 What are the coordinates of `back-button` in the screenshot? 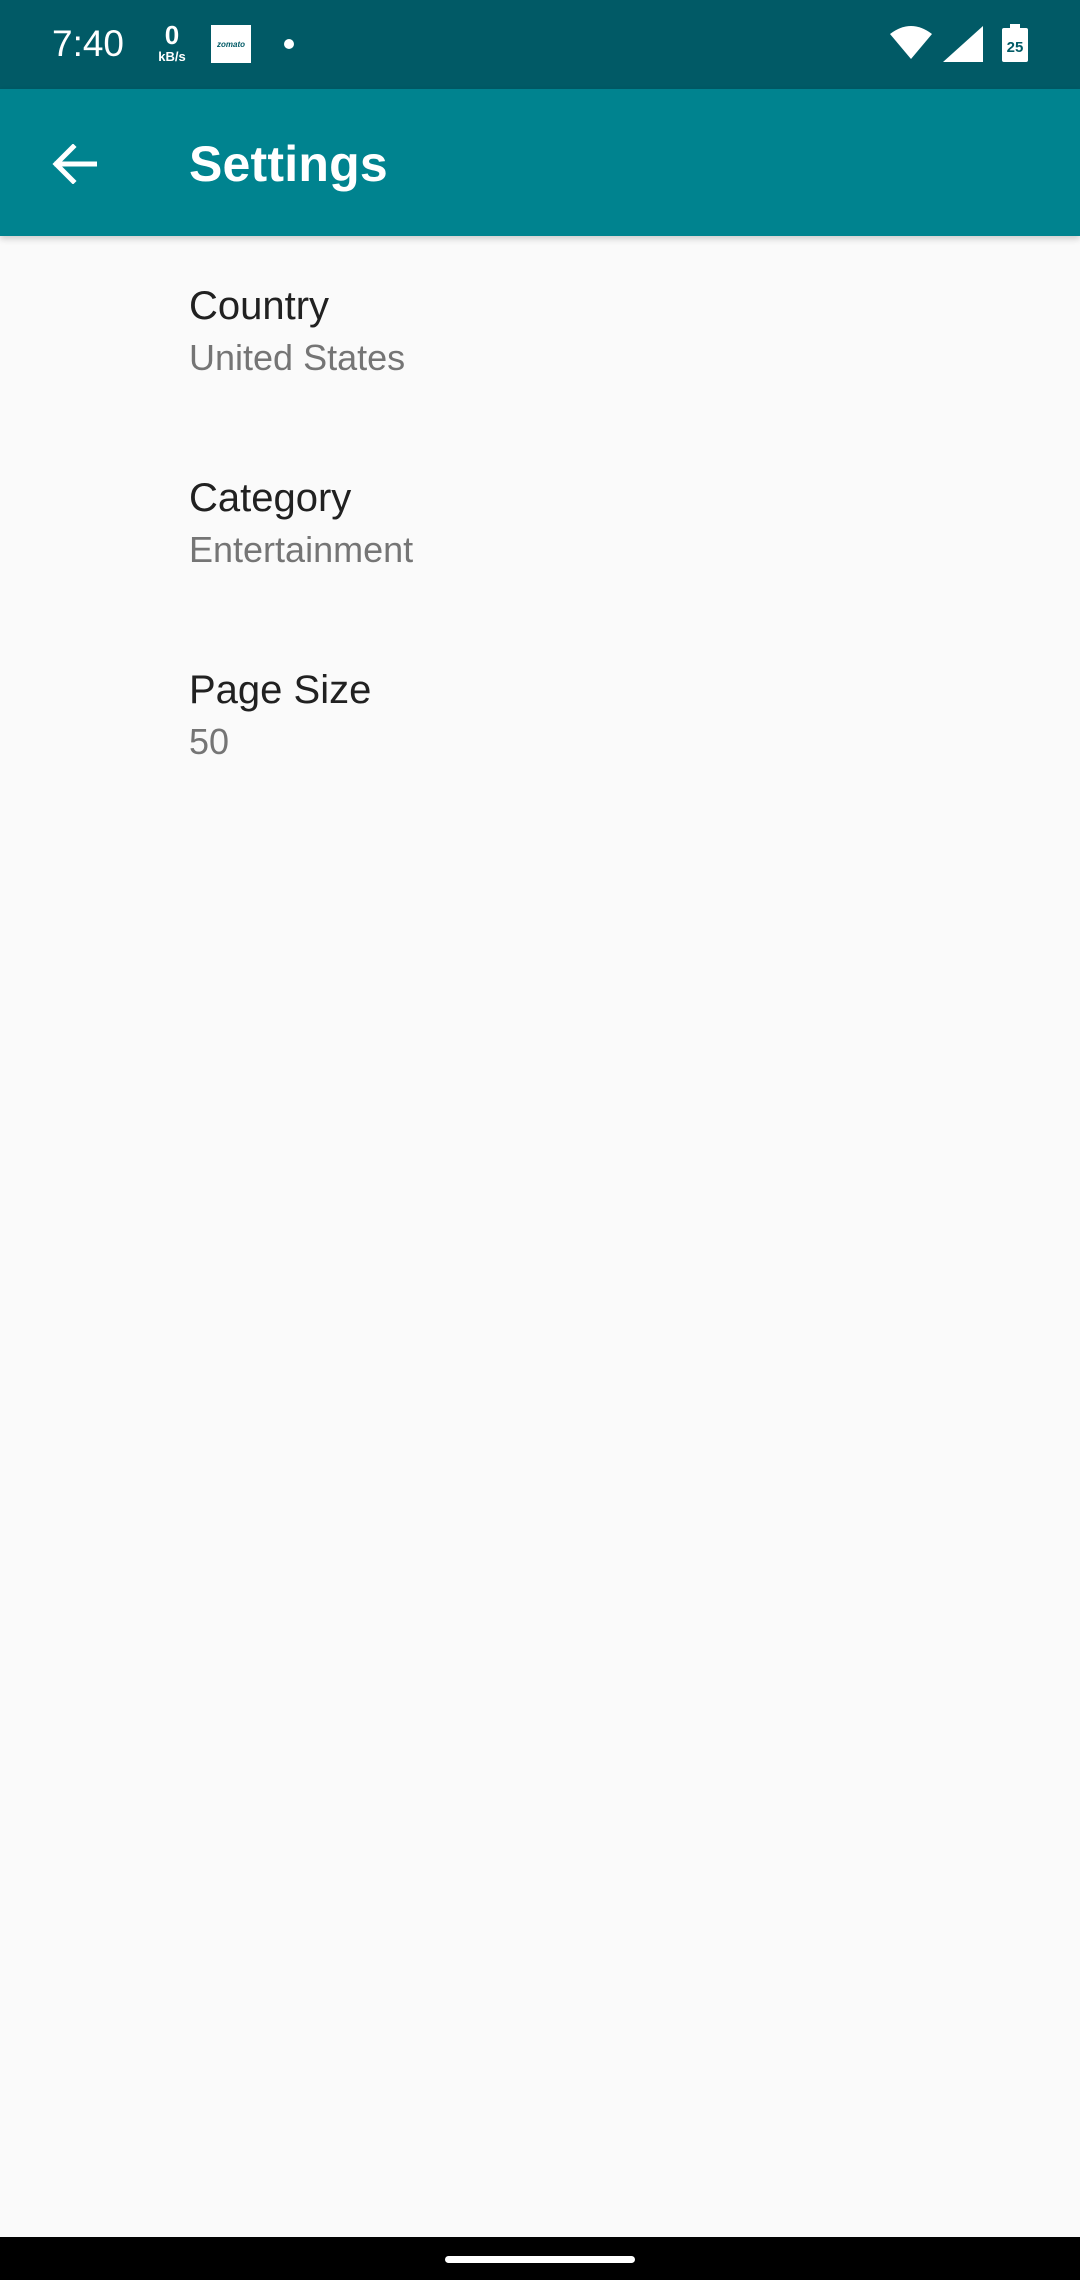 It's located at (74, 164).